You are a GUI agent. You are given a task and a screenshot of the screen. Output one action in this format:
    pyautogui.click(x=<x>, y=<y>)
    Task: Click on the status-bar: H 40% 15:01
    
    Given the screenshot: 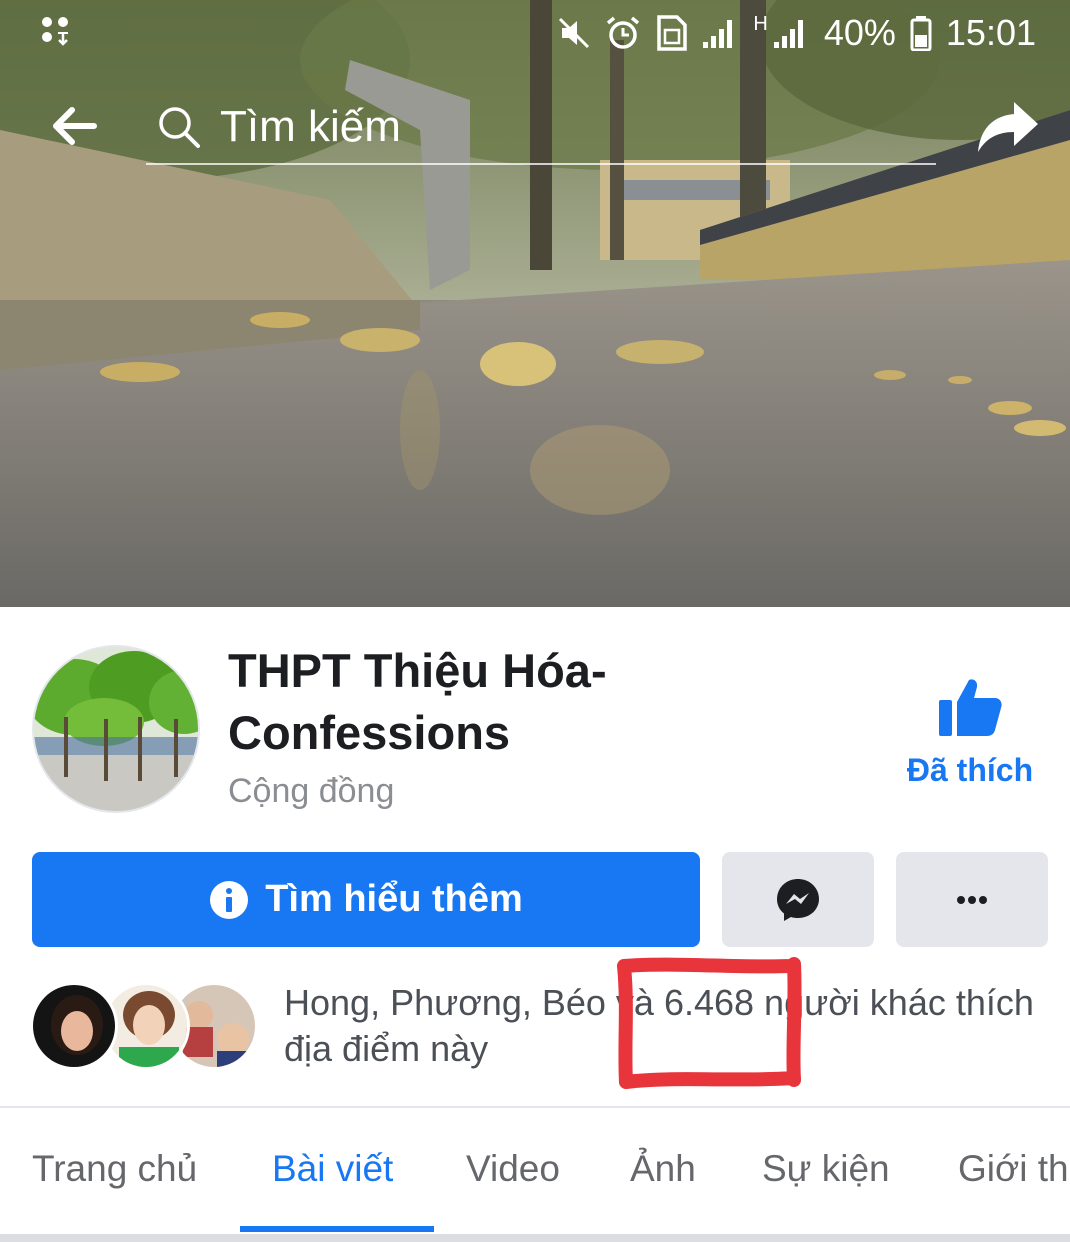 What is the action you would take?
    pyautogui.click(x=535, y=35)
    